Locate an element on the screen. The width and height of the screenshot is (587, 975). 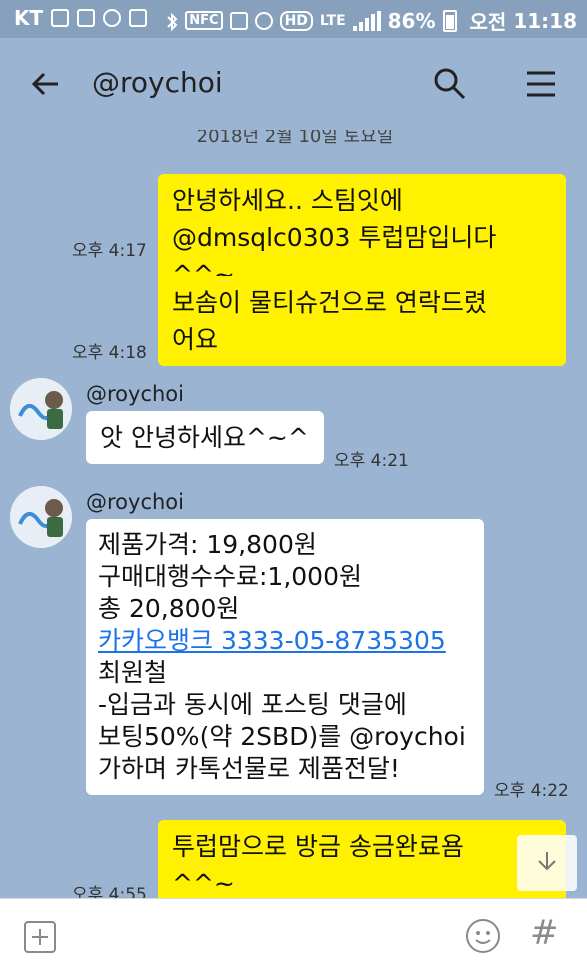
chat-title: @roychoi is located at coordinates (157, 82).